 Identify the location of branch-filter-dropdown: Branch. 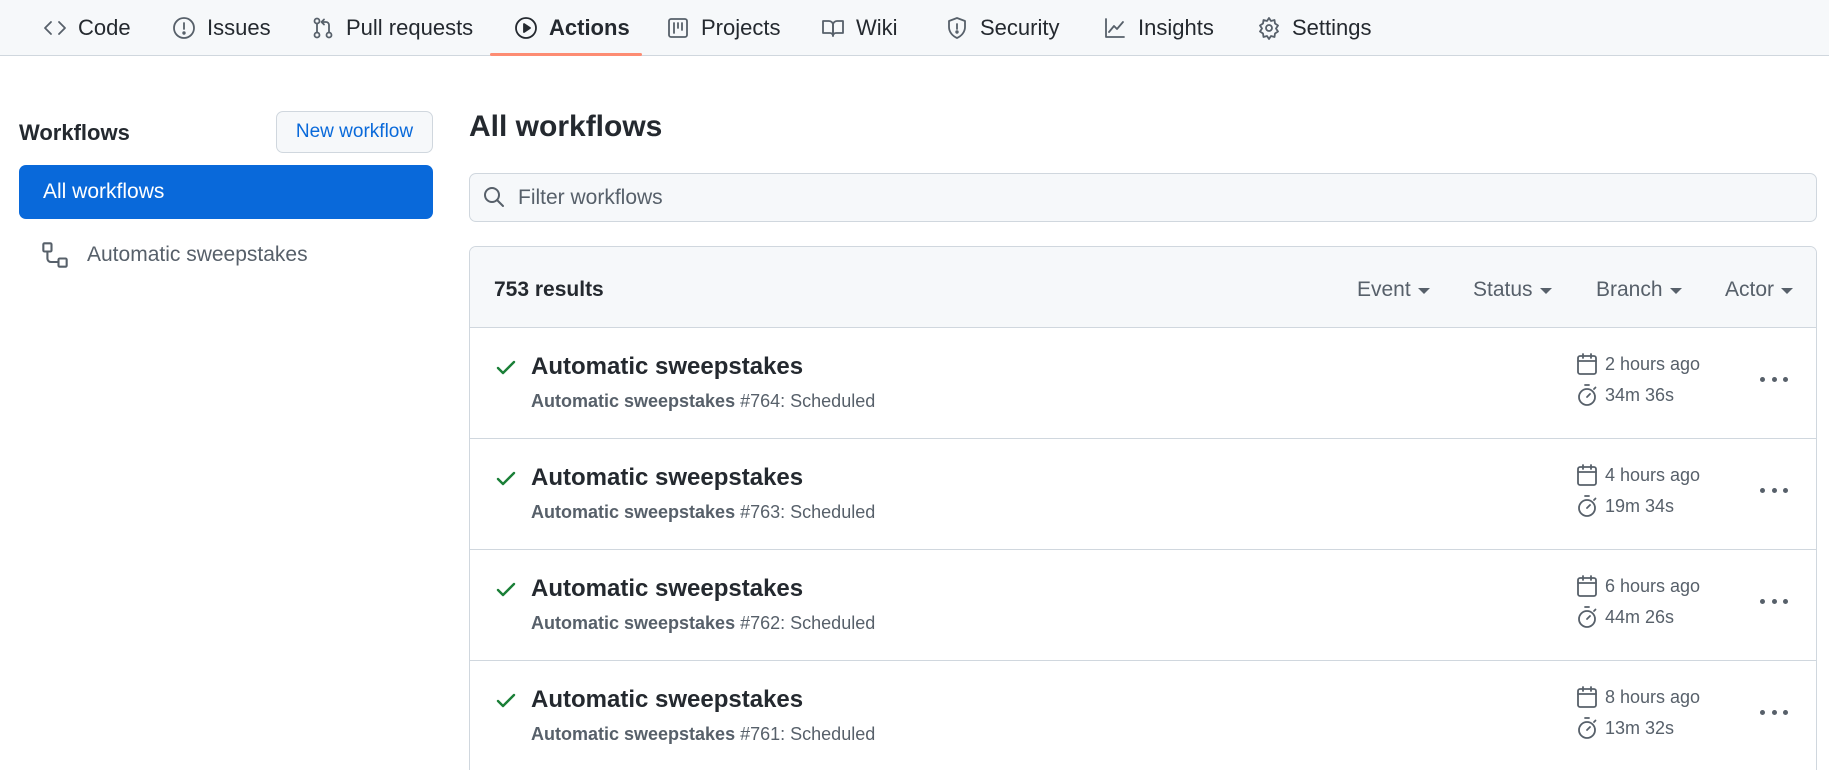
(1639, 290).